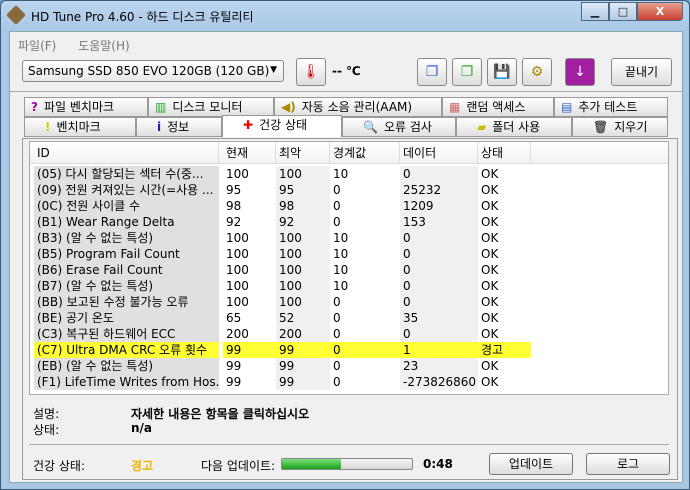  Describe the element at coordinates (349, 334) in the screenshot. I see `table-row: (C3) 복구된 하드웨어 ECC 200 200 0 0 OK` at that location.